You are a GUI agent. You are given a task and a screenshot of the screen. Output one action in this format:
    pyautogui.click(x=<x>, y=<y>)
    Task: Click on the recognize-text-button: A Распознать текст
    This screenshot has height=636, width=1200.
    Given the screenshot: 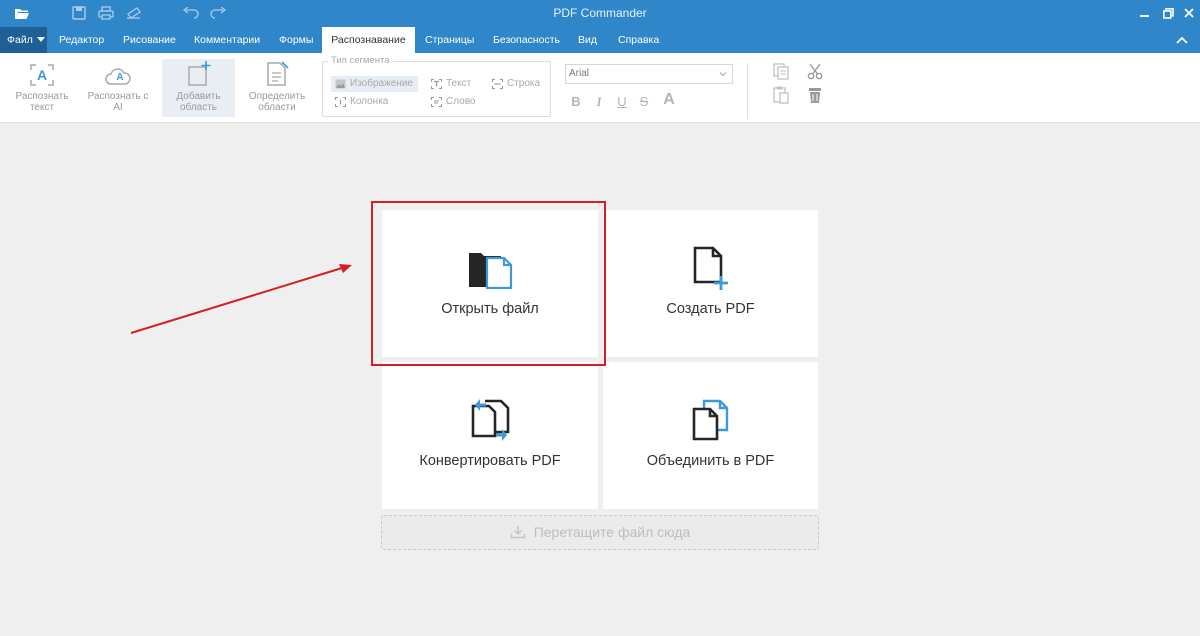 What is the action you would take?
    pyautogui.click(x=42, y=88)
    